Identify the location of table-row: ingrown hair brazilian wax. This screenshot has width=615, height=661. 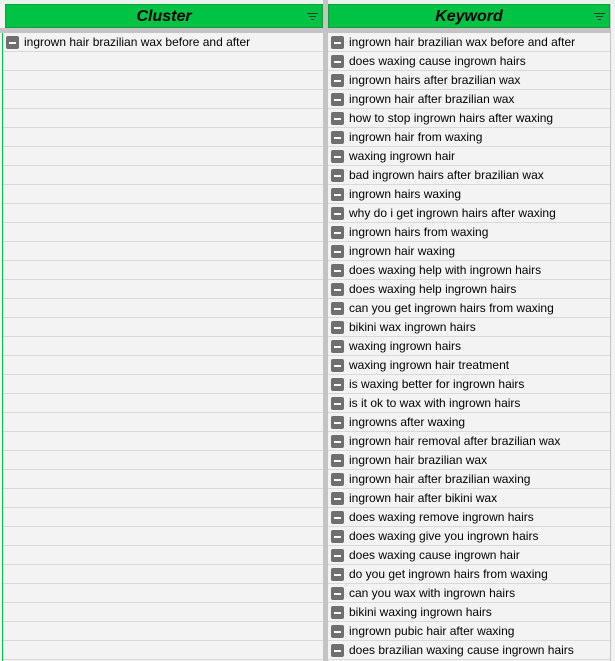
(469, 460).